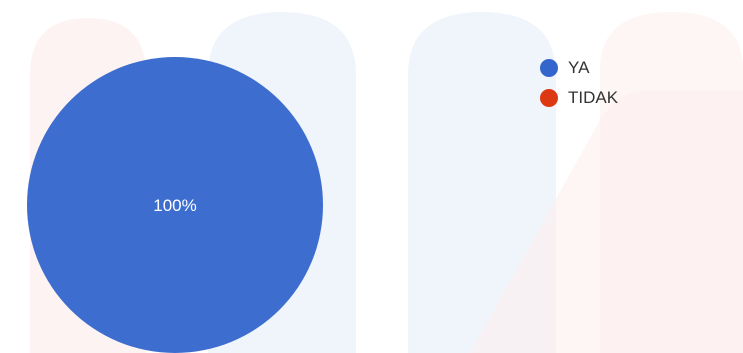  I want to click on legend-item-tidak: TIDAK, so click(579, 98).